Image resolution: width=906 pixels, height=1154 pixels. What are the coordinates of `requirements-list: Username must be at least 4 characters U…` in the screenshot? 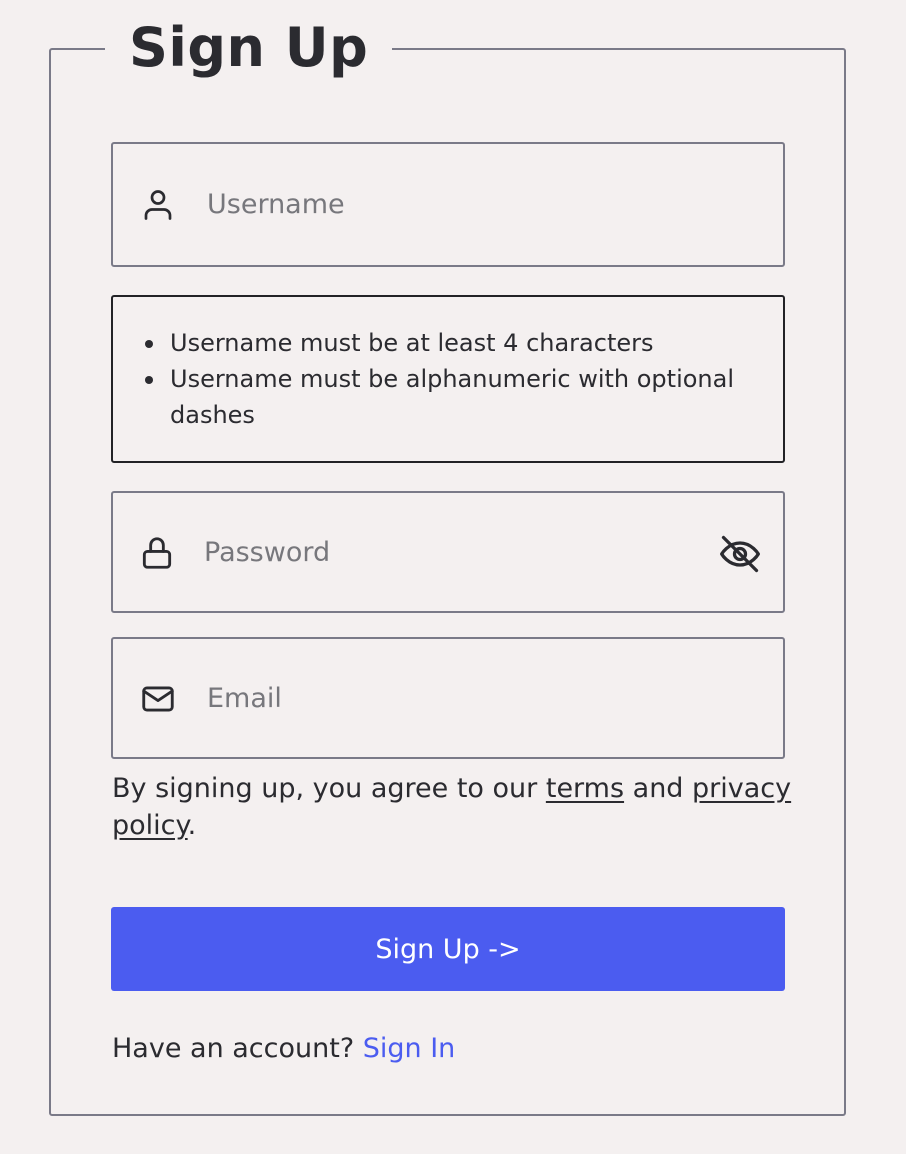 It's located at (443, 379).